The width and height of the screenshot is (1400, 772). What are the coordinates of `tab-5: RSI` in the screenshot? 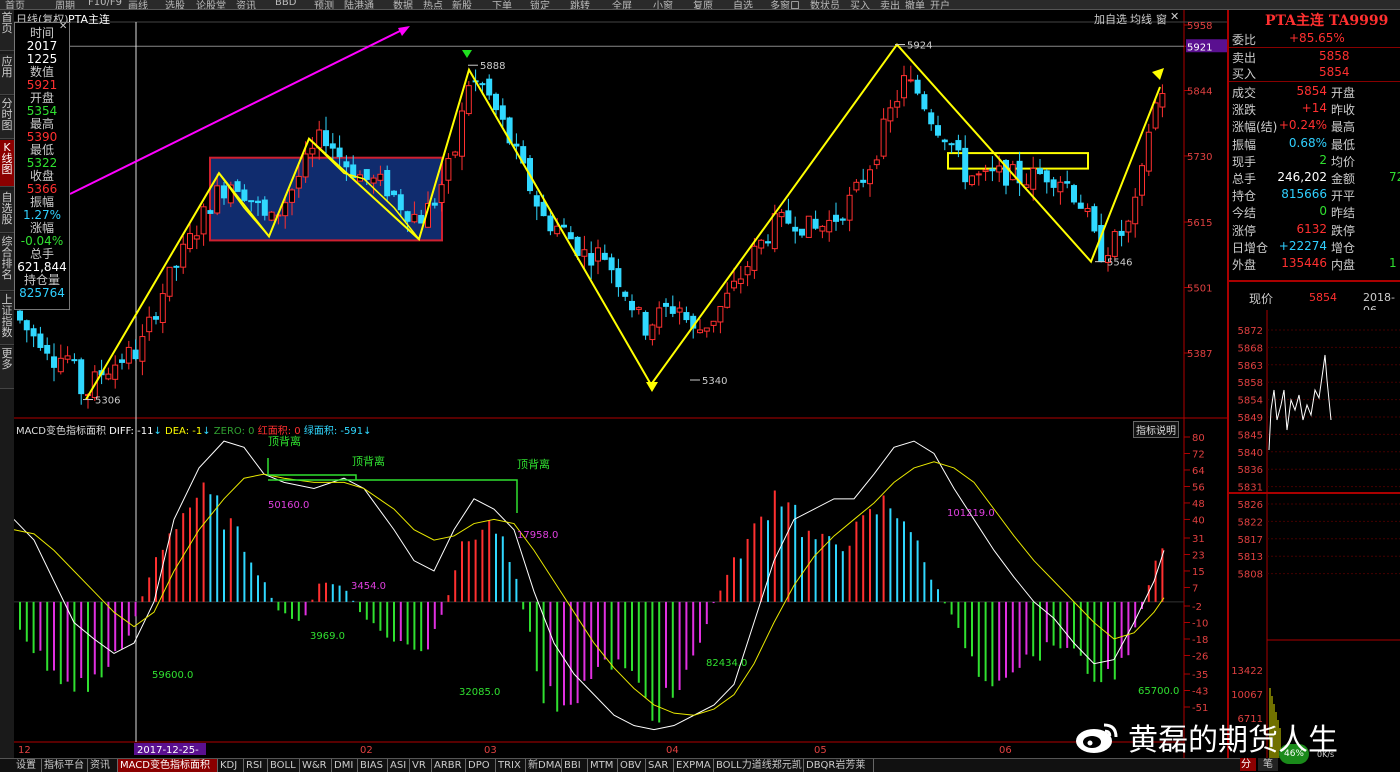 It's located at (256, 765).